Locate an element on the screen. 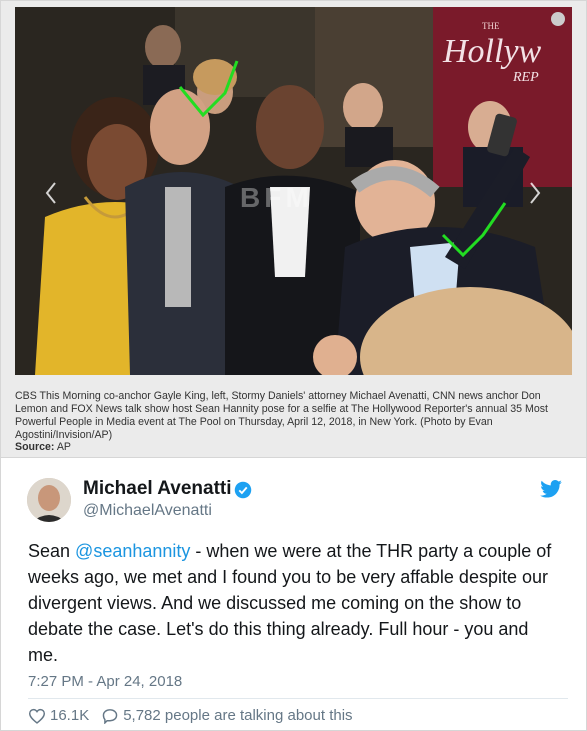  tweet-timestamp: 7:27 PM - Apr 24, 2018 is located at coordinates (105, 681).